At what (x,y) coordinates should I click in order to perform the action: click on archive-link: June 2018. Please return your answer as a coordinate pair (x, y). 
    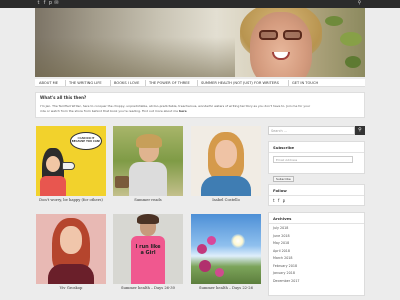
    Looking at the image, I should click on (316, 237).